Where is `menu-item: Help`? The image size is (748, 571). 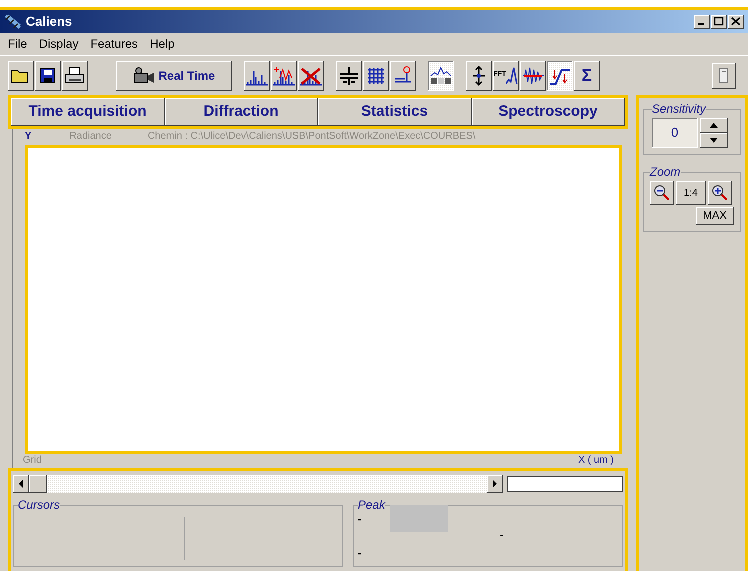 menu-item: Help is located at coordinates (162, 44).